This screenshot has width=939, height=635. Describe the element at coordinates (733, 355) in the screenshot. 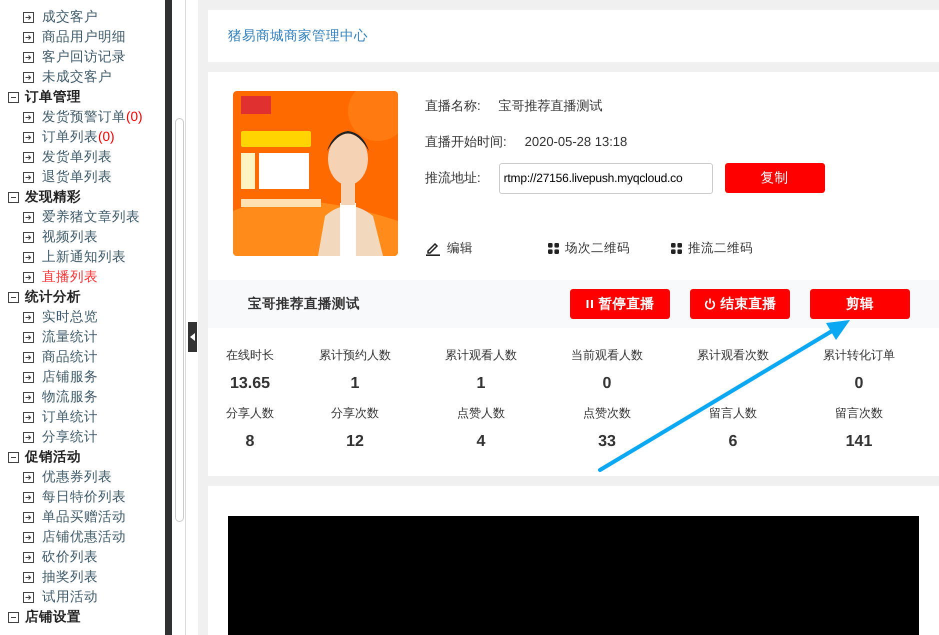

I see `stat-label: 累计观看次数` at that location.